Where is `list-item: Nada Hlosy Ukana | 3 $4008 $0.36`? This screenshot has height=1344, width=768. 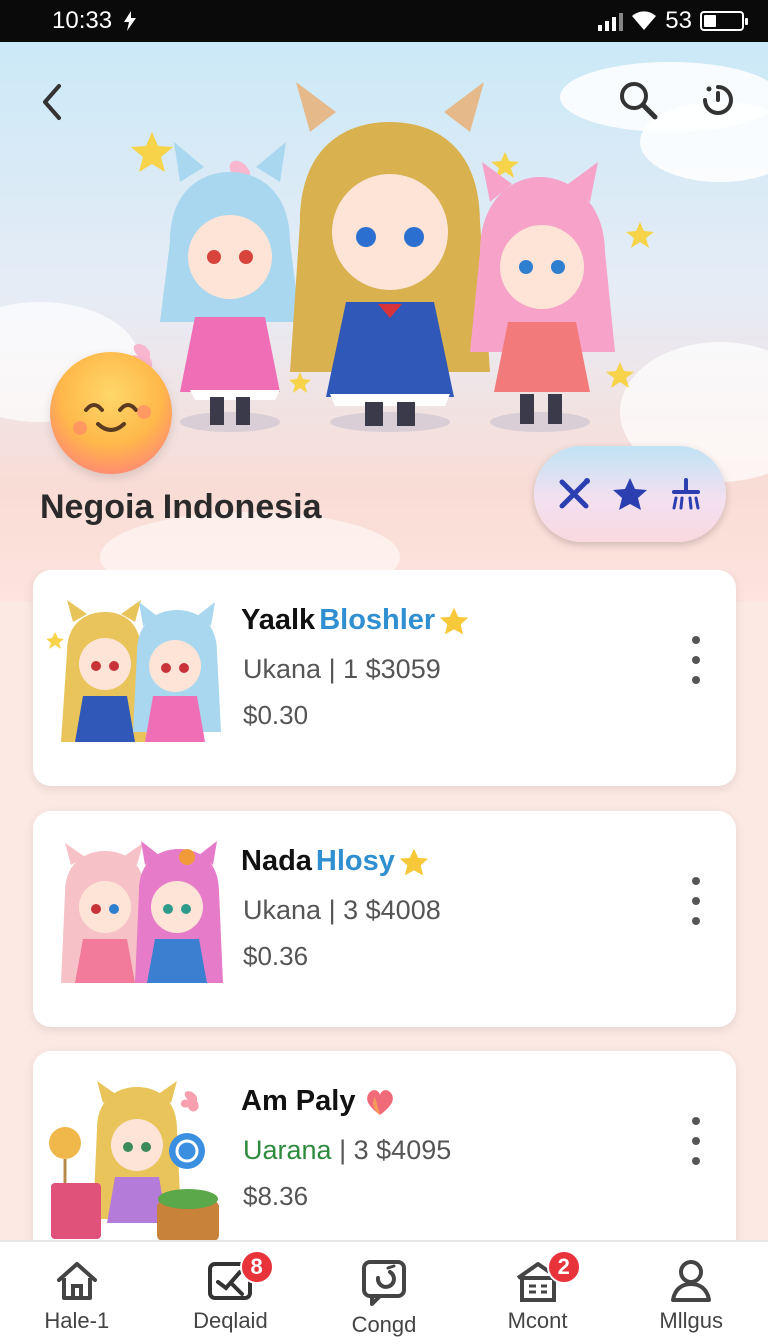 list-item: Nada Hlosy Ukana | 3 $4008 $0.36 is located at coordinates (384, 919).